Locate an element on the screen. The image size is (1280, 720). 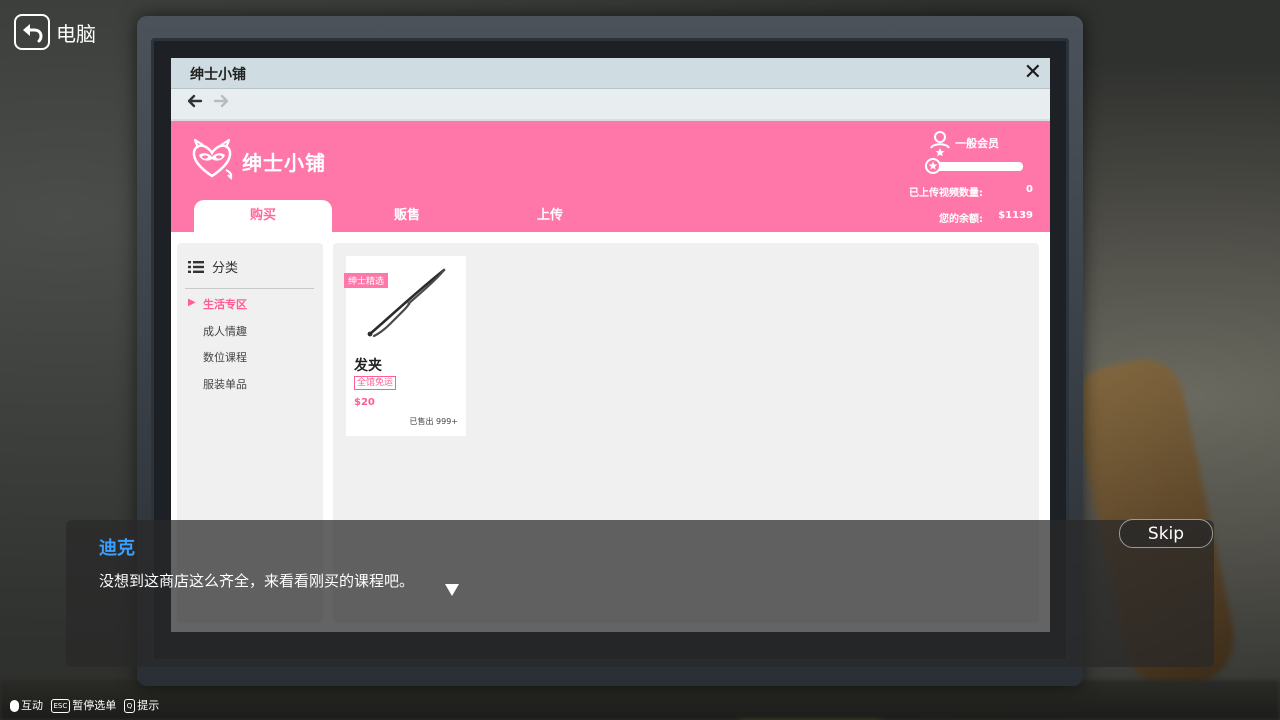
product-price: $20 is located at coordinates (364, 402).